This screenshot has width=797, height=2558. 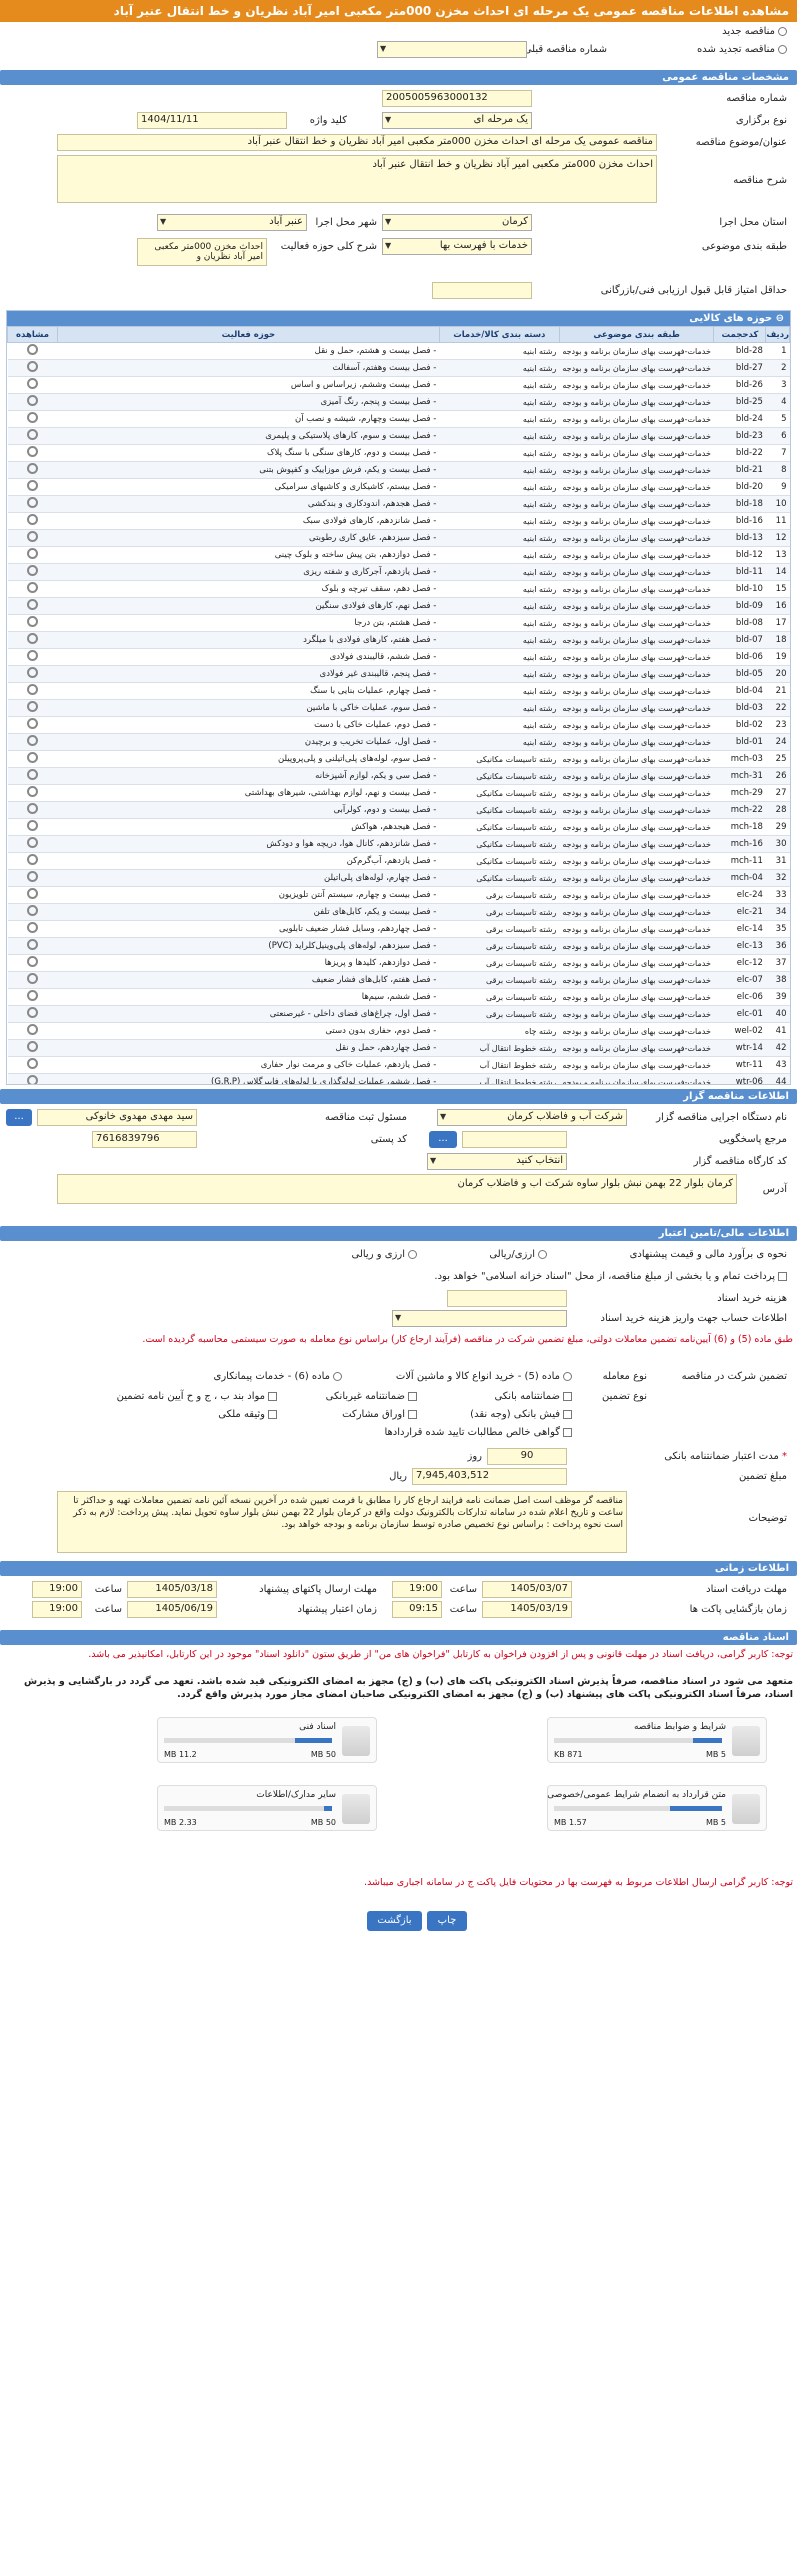 What do you see at coordinates (479, 1318) in the screenshot?
I see `acct-select: ▼` at bounding box center [479, 1318].